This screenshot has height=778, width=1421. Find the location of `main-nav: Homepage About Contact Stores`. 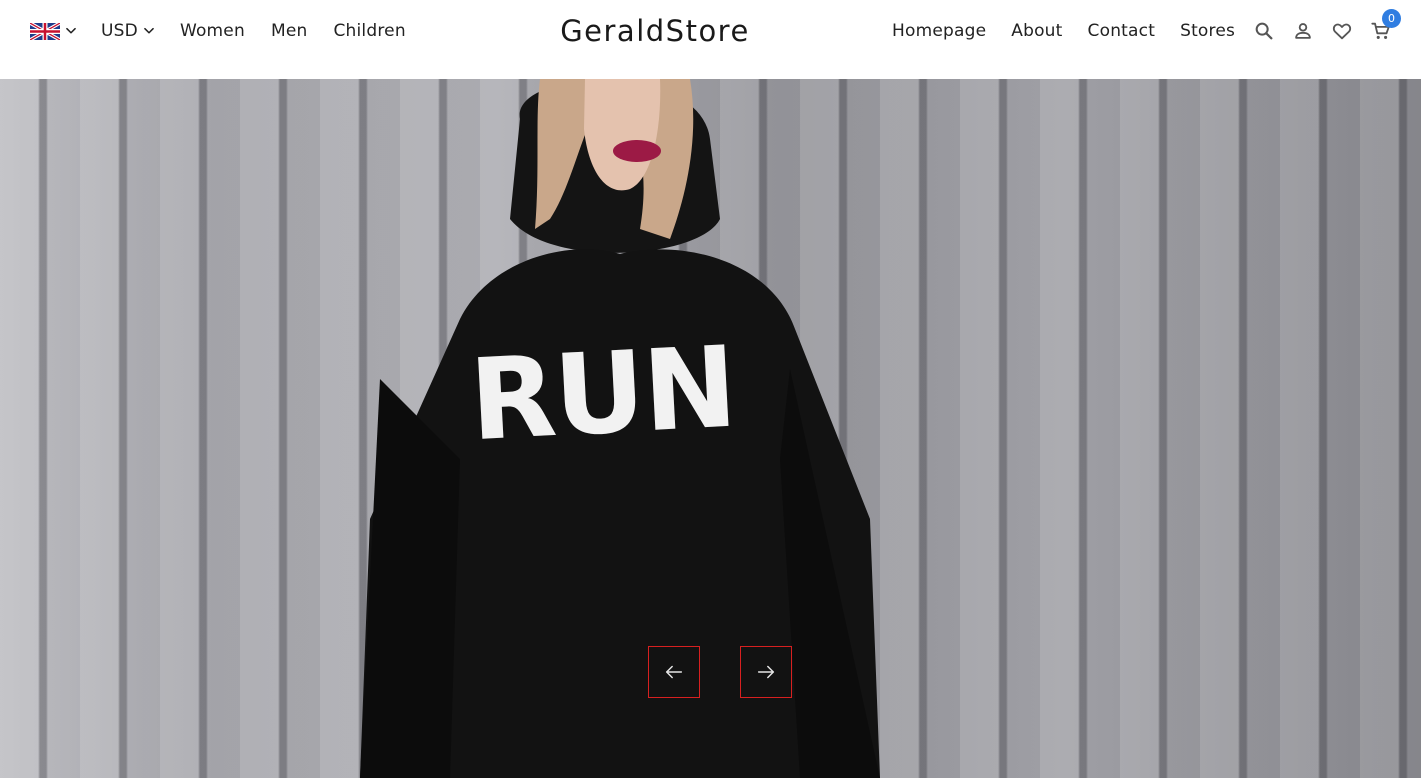

main-nav: Homepage About Contact Stores is located at coordinates (1076, 31).